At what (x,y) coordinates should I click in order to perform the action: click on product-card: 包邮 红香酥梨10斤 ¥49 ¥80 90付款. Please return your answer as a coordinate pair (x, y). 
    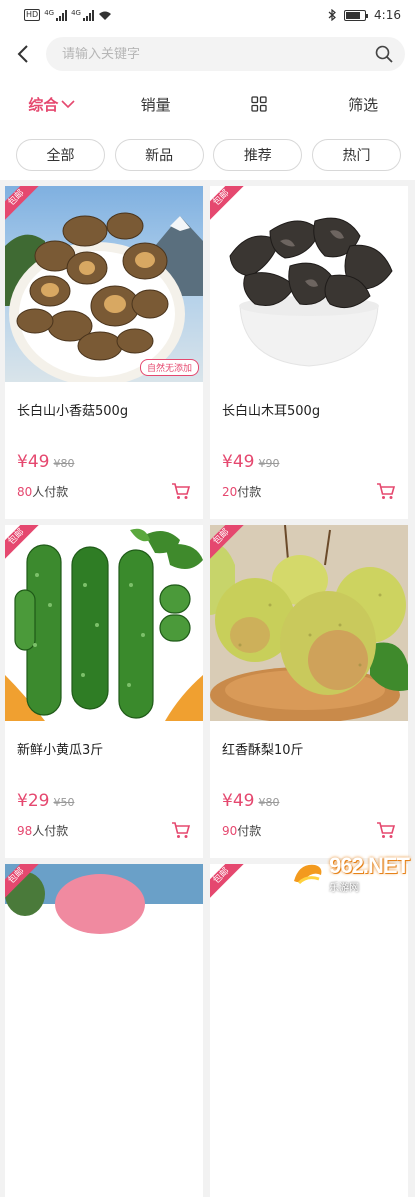
    Looking at the image, I should click on (309, 691).